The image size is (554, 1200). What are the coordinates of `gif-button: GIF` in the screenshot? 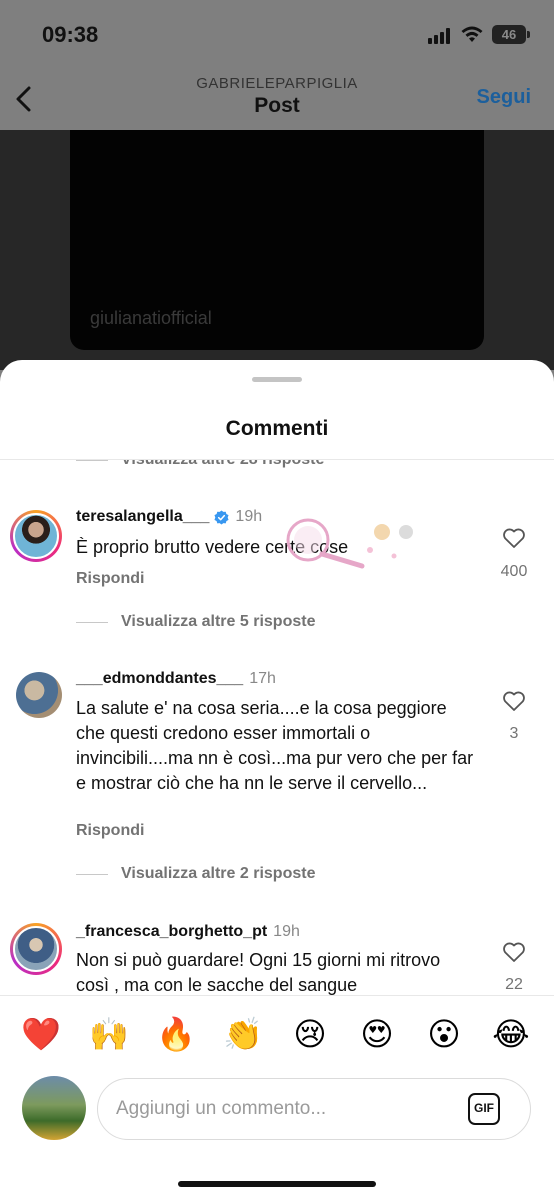 It's located at (484, 1109).